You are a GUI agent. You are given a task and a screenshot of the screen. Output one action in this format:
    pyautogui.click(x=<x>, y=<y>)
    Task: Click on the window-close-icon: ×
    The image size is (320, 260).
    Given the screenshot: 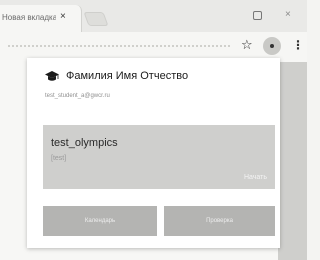 What is the action you would take?
    pyautogui.click(x=288, y=14)
    